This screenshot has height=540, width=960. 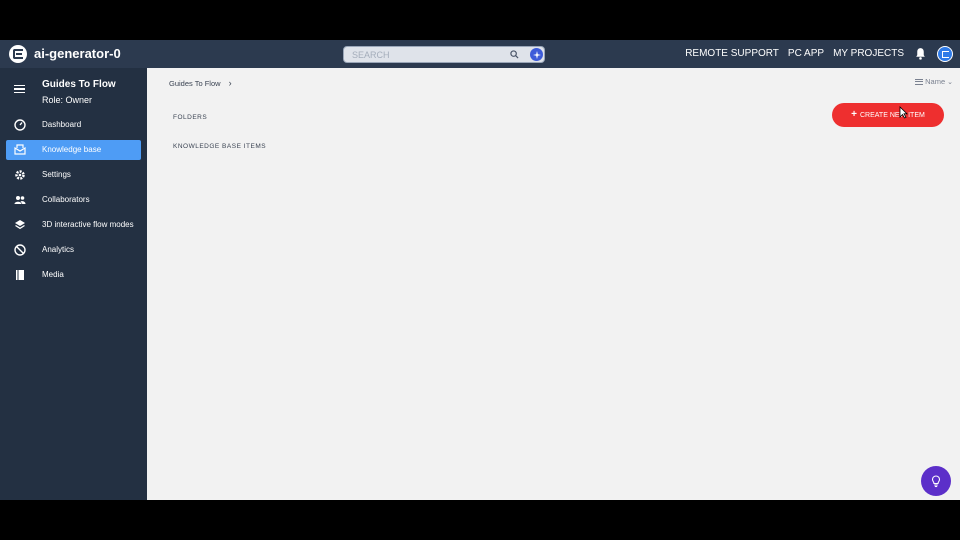 What do you see at coordinates (950, 82) in the screenshot?
I see `chevron-down-icon: ⌄` at bounding box center [950, 82].